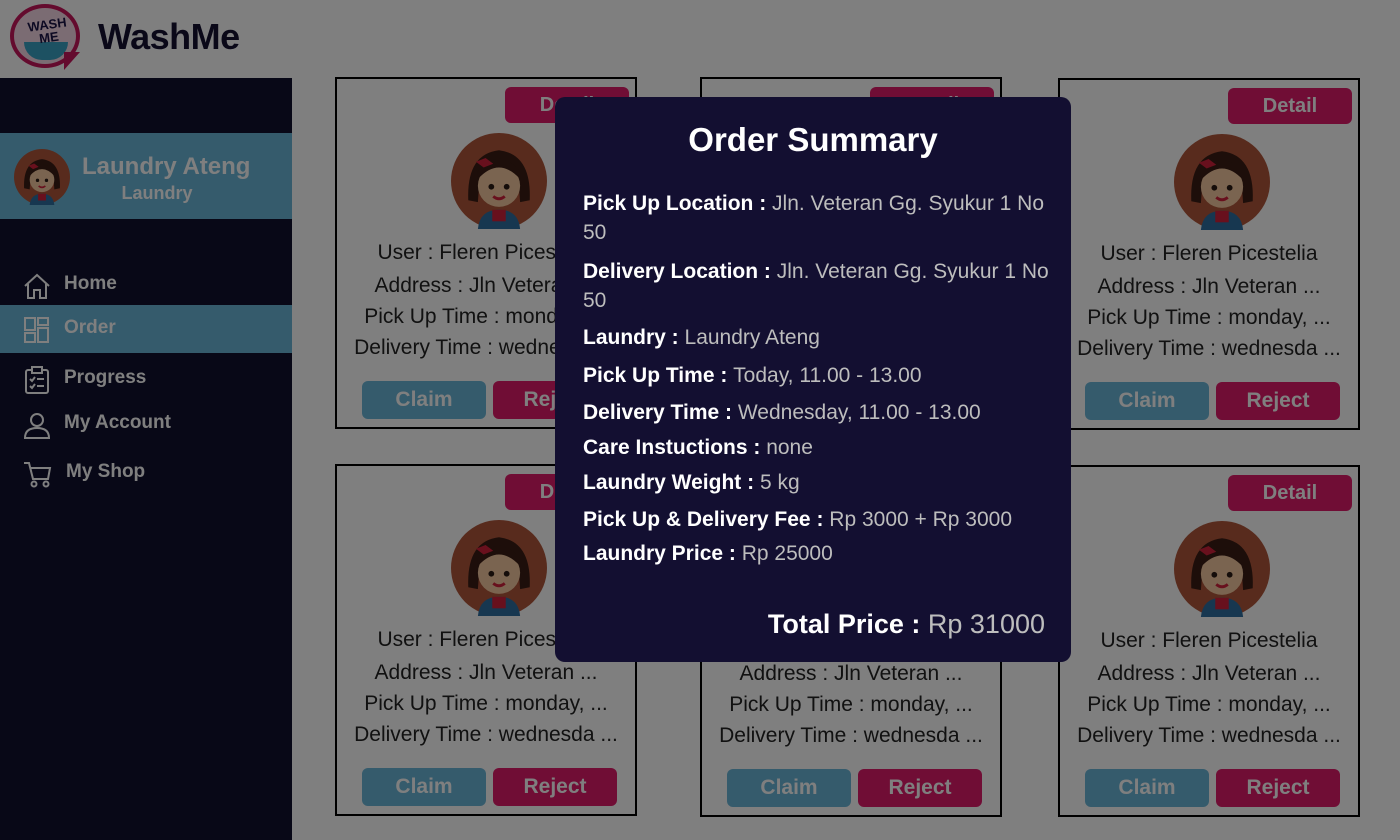 This screenshot has width=1400, height=840. Describe the element at coordinates (660, 412) in the screenshot. I see `delivery-time-label: Delivery Time :` at that location.